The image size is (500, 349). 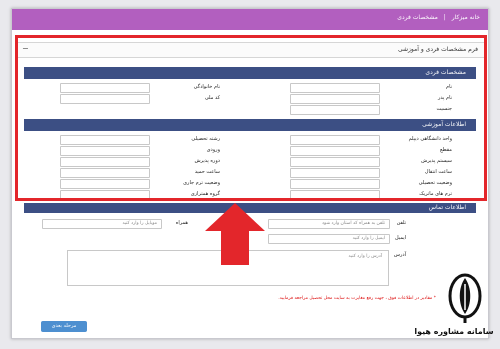 I want to click on mobile-input: موبایل را وارد کنید, so click(x=102, y=224).